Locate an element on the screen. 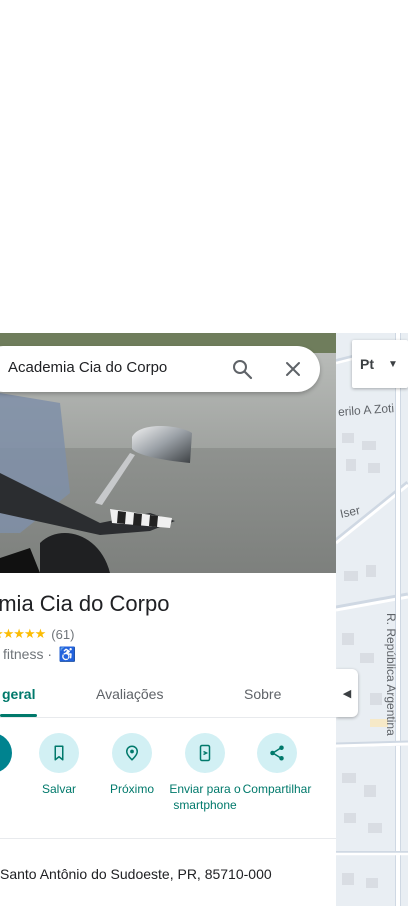 This screenshot has width=408, height=906. divider is located at coordinates (168, 838).